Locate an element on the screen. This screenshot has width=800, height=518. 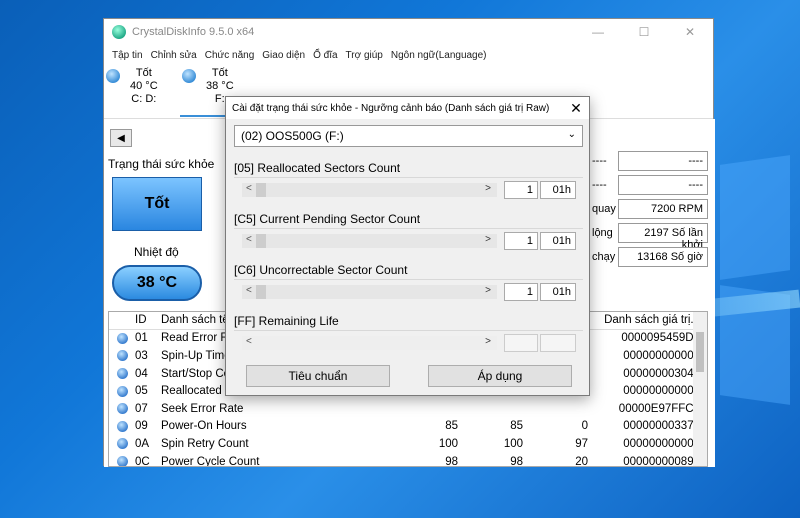
maximize-icon: ☐ is located at coordinates (644, 32).